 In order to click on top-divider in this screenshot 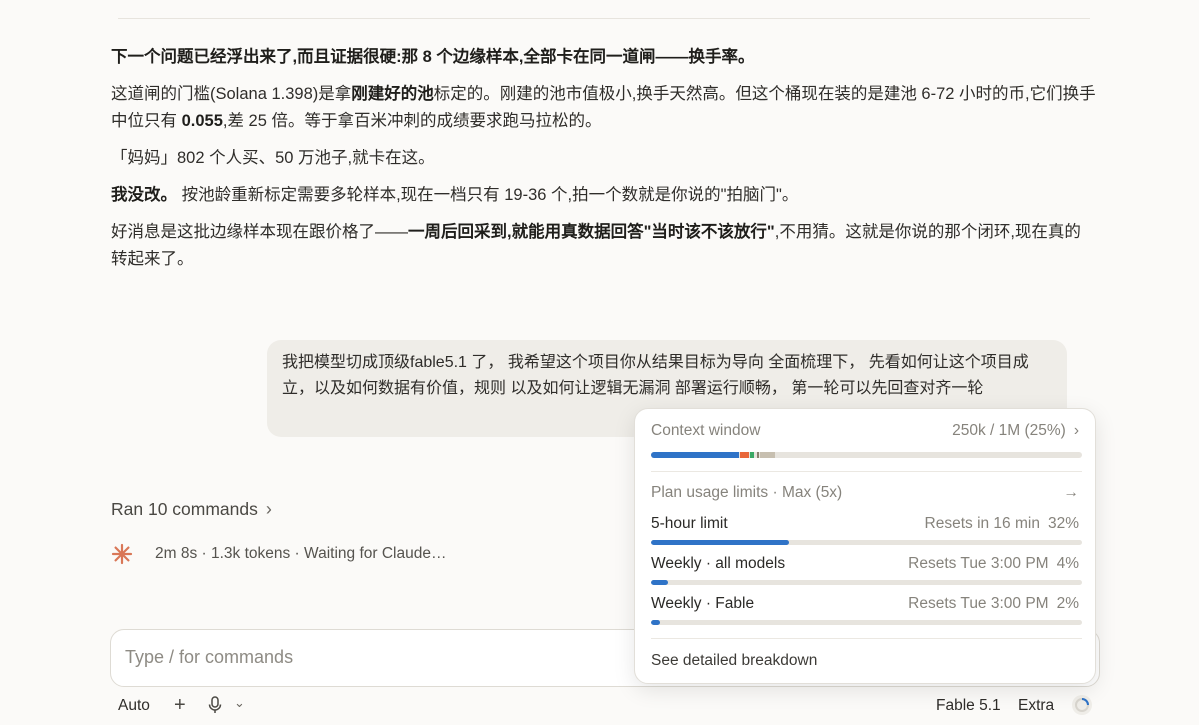, I will do `click(604, 18)`.